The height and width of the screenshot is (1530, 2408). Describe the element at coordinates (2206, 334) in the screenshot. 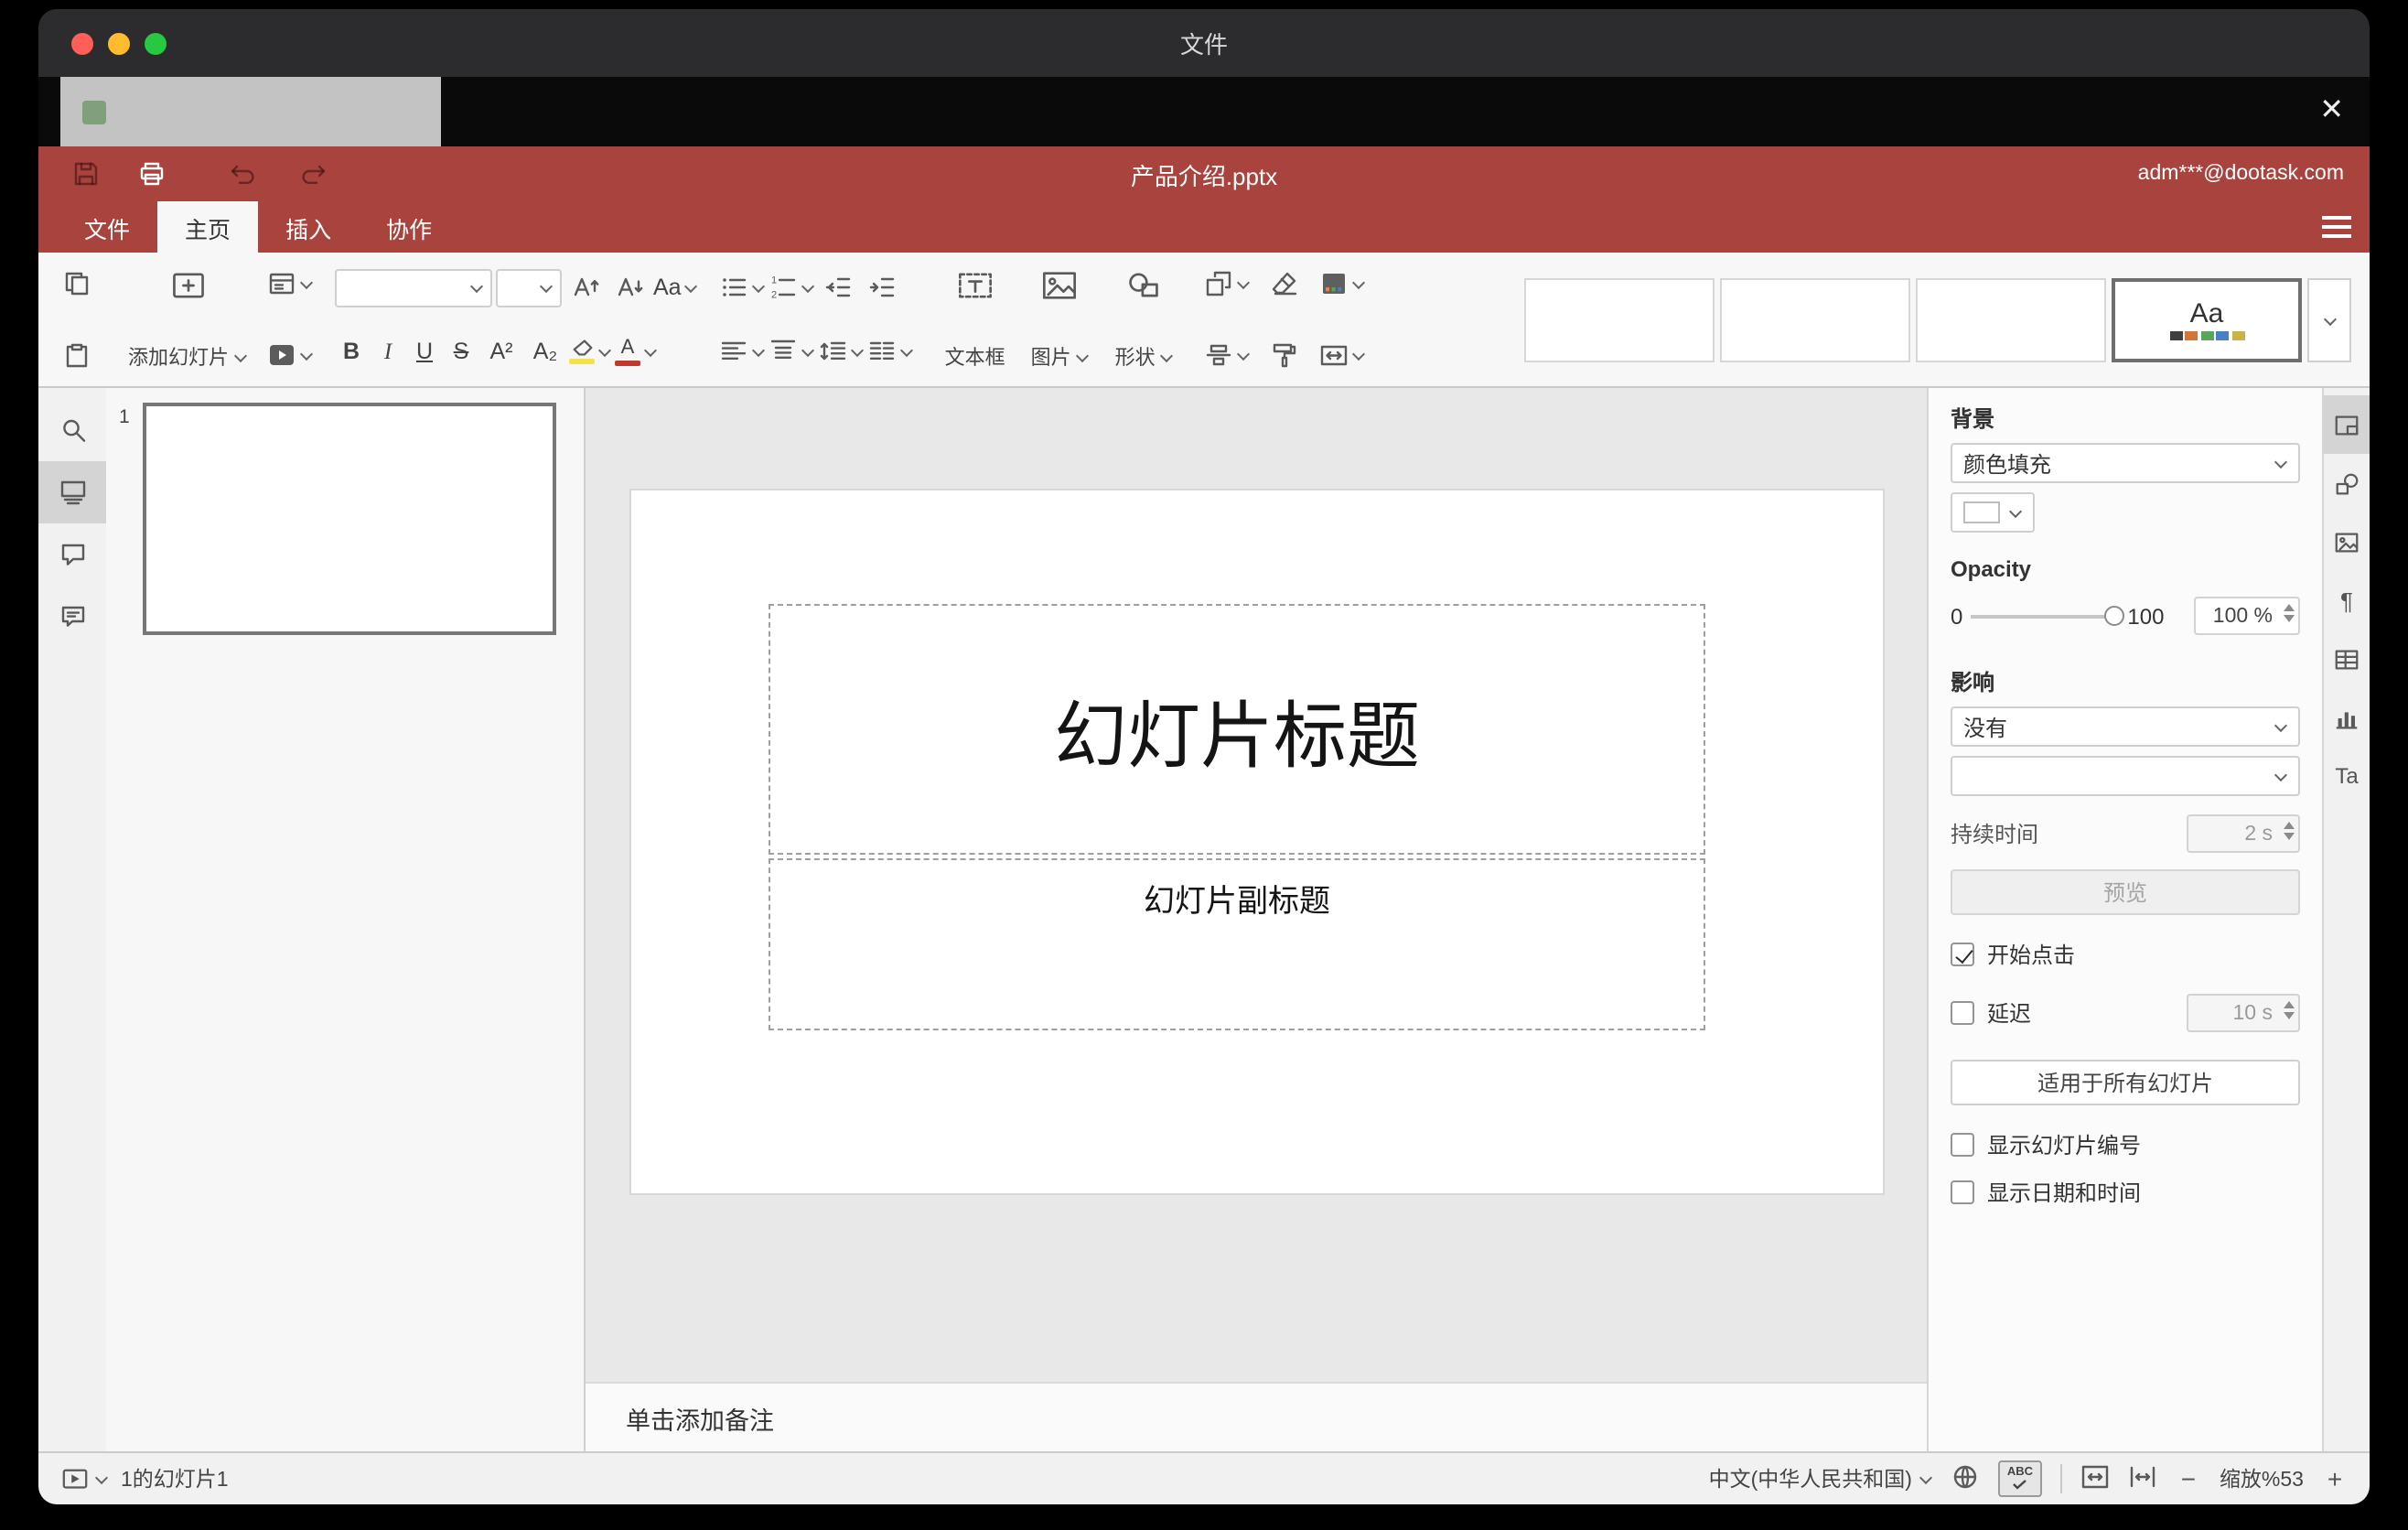

I see `theme-color-strip` at that location.